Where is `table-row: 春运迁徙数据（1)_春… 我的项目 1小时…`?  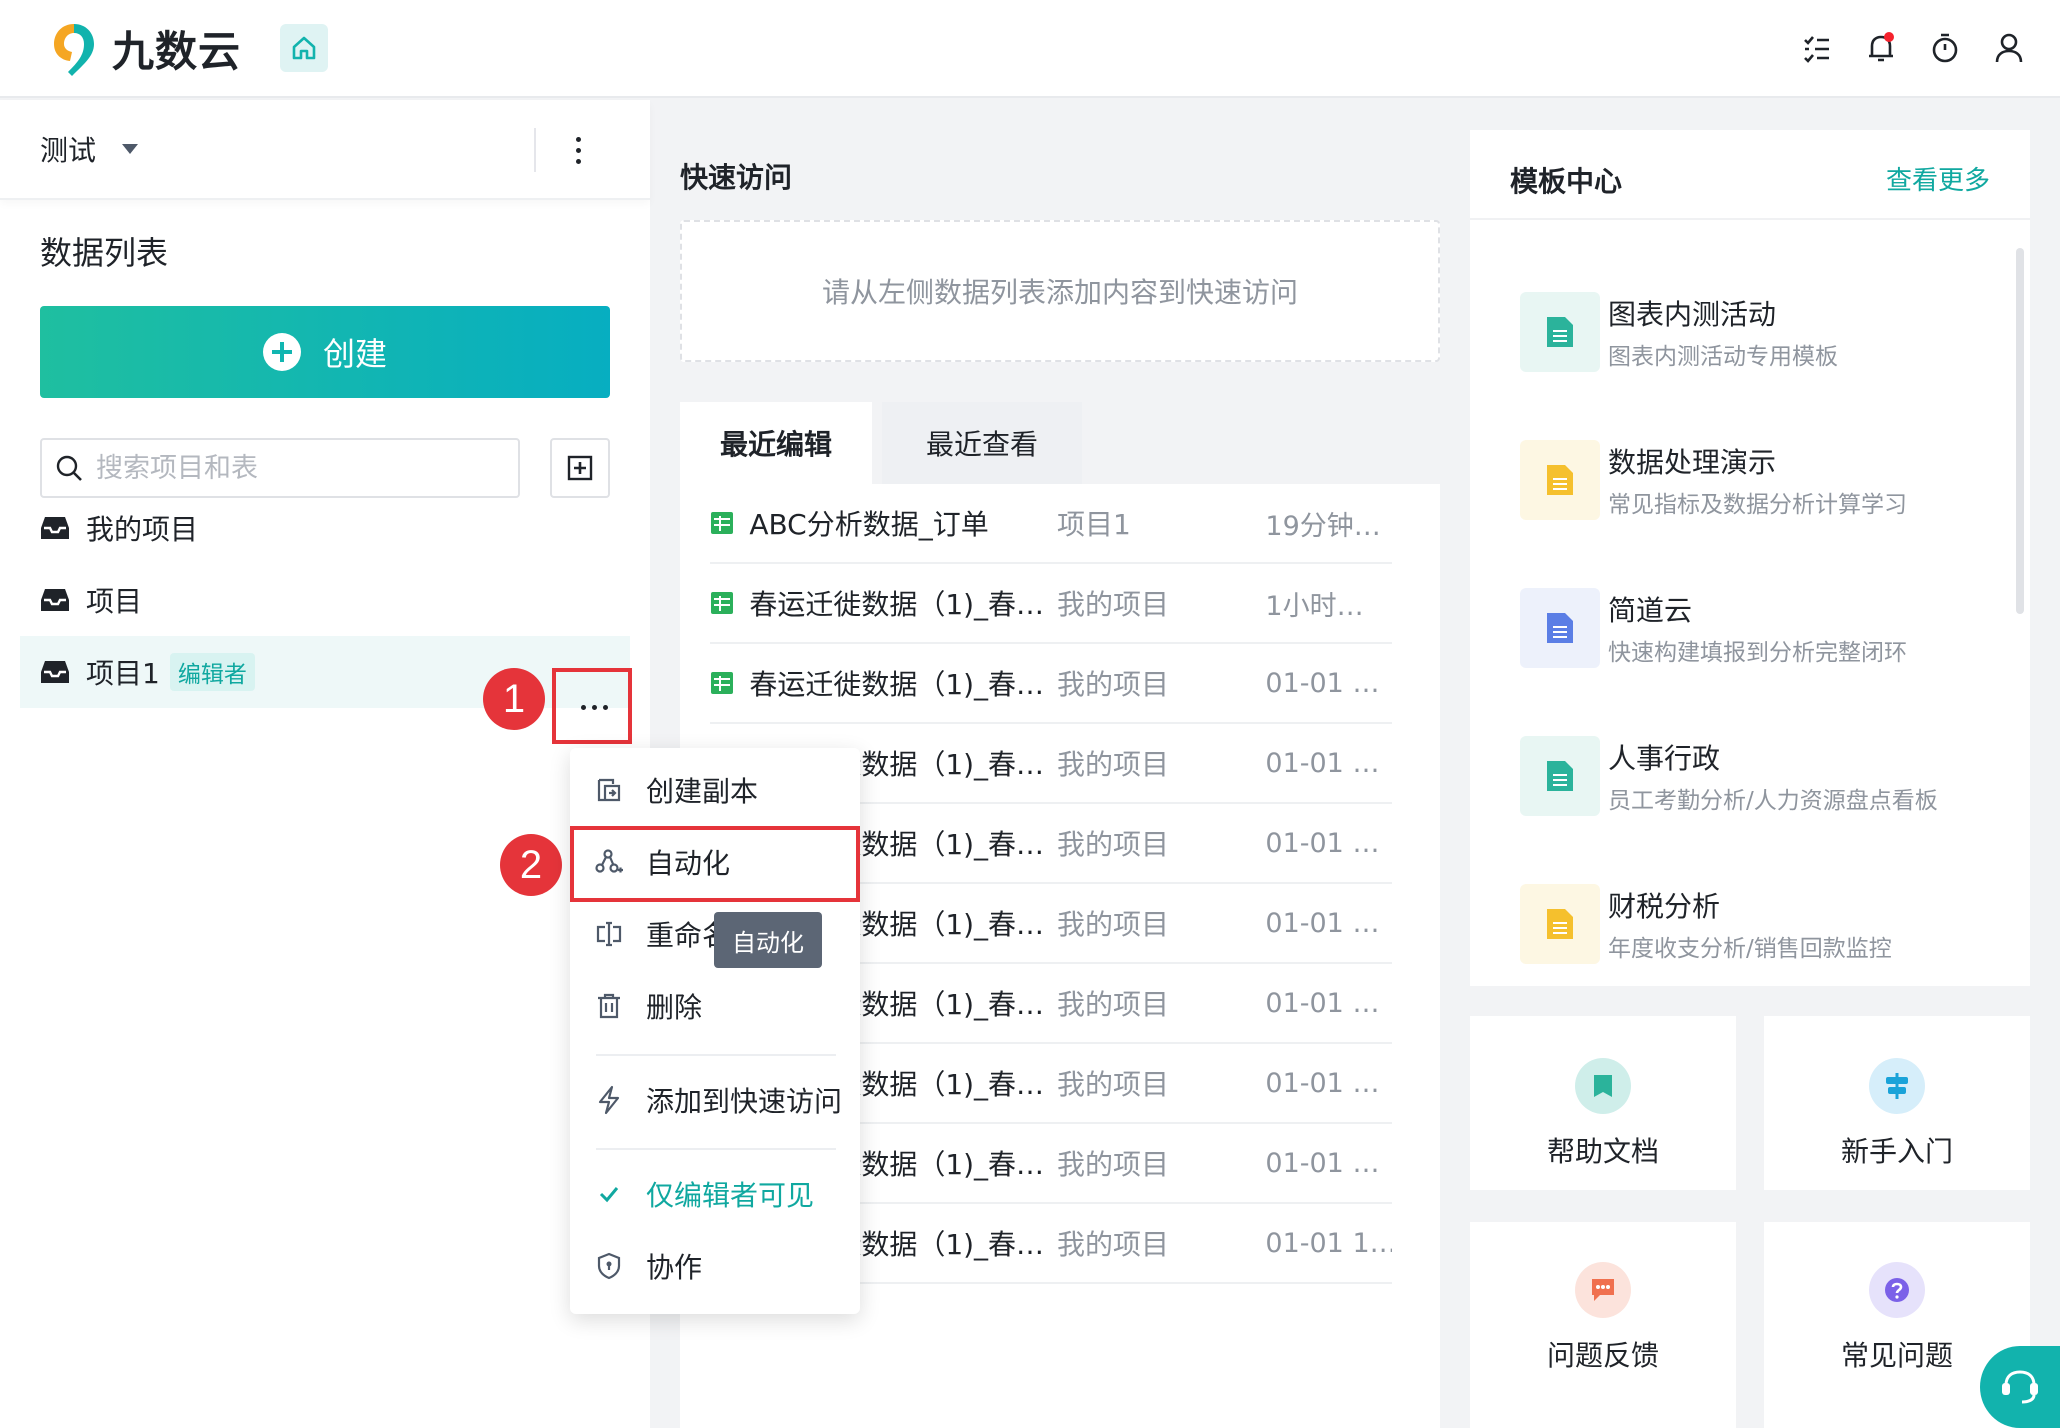 table-row: 春运迁徙数据（1)_春… 我的项目 1小时… is located at coordinates (1051, 604).